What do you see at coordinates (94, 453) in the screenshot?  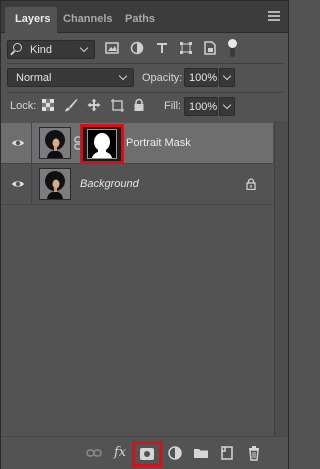 I see `link-layers-icon` at bounding box center [94, 453].